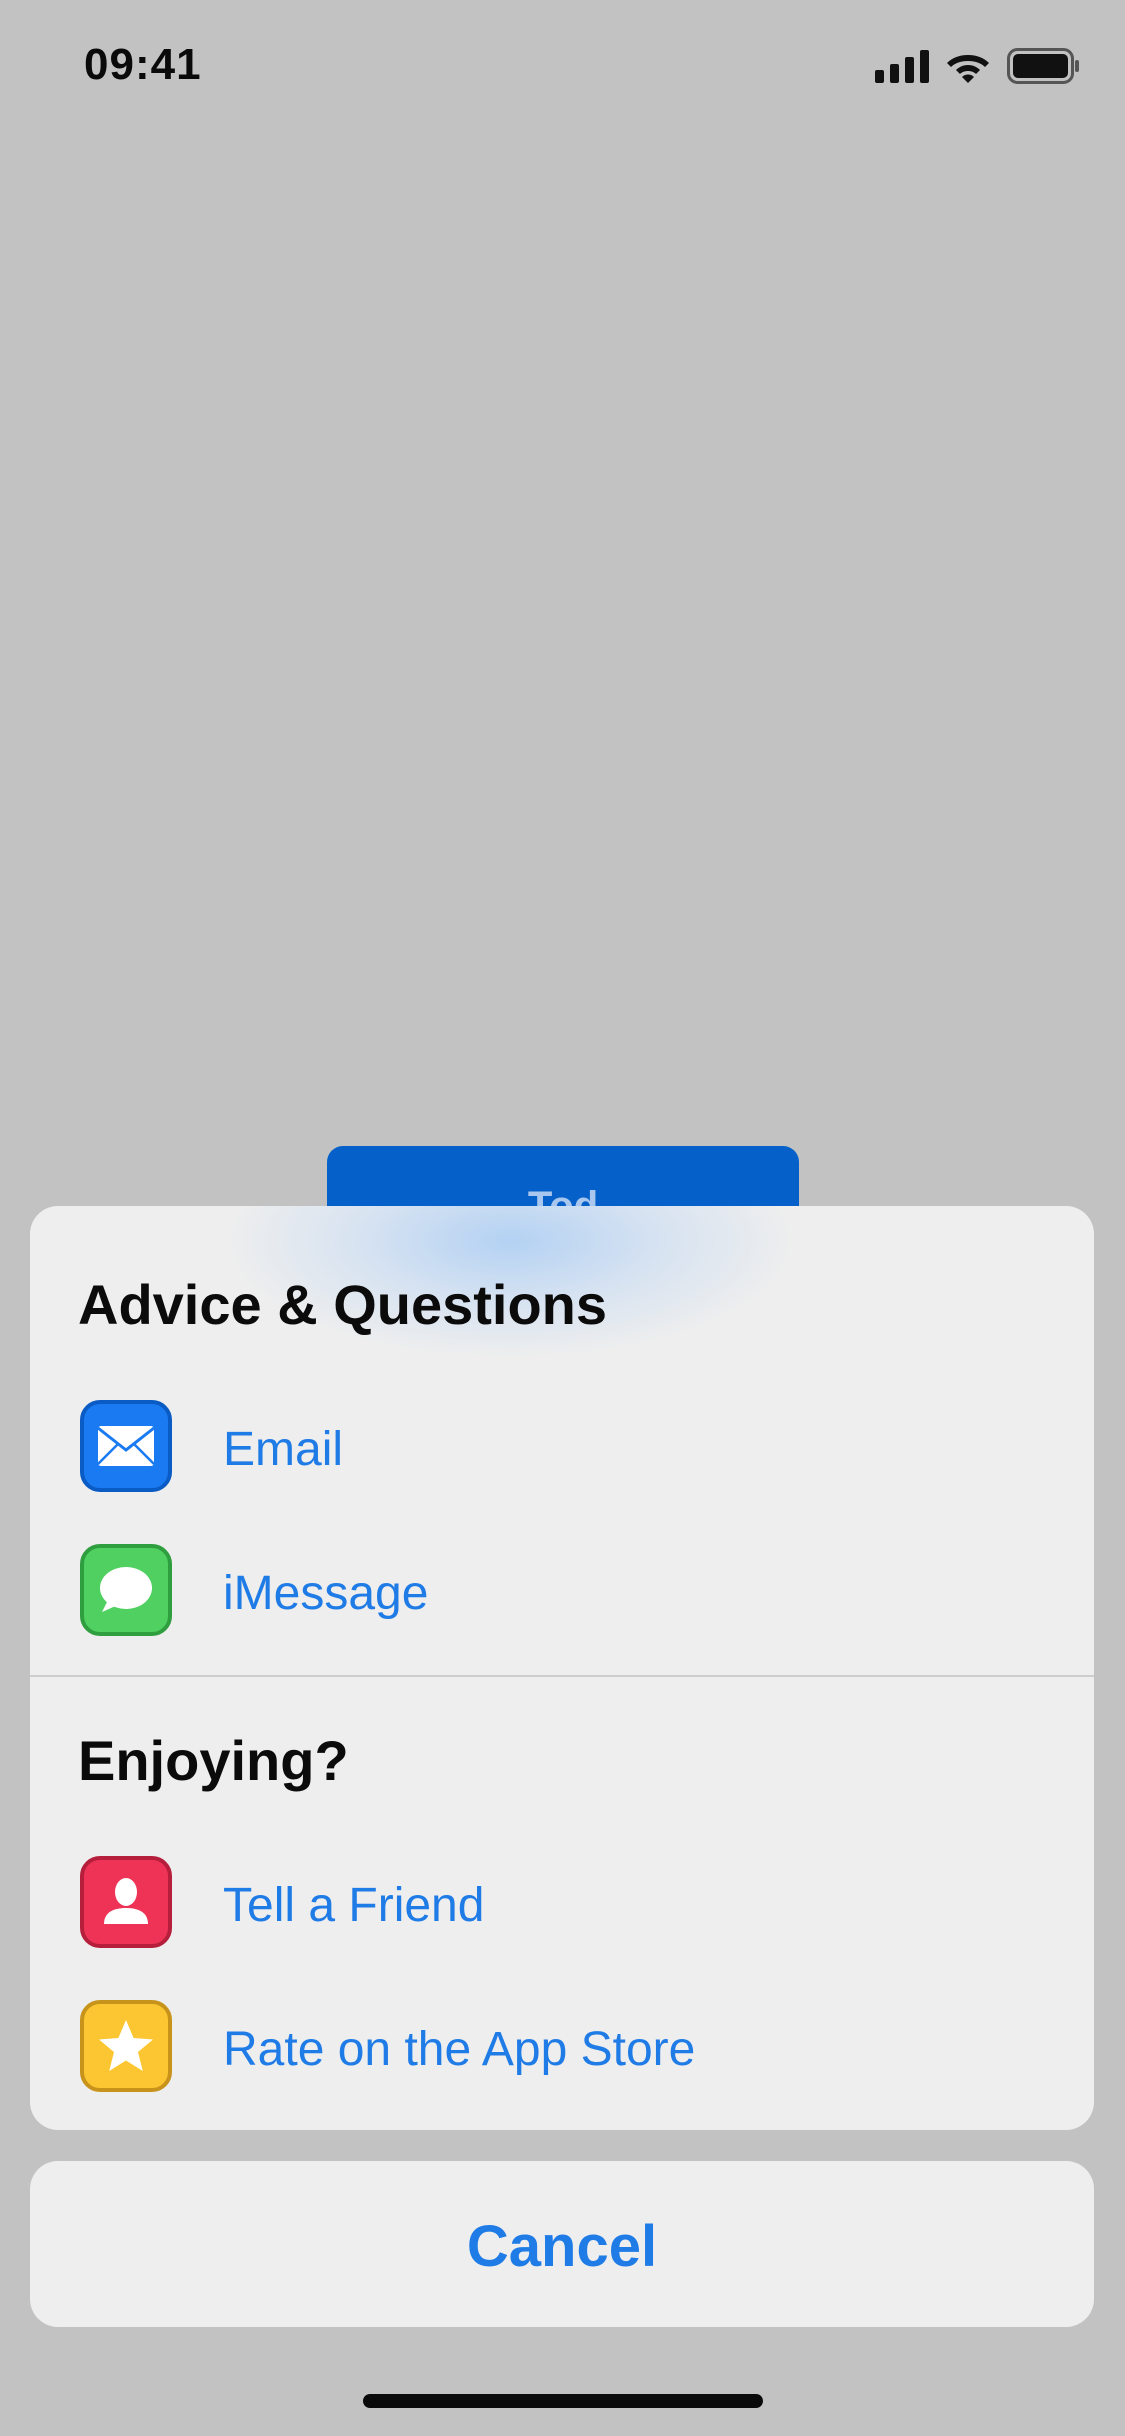 Image resolution: width=1125 pixels, height=2436 pixels. I want to click on wifi-icon, so click(968, 66).